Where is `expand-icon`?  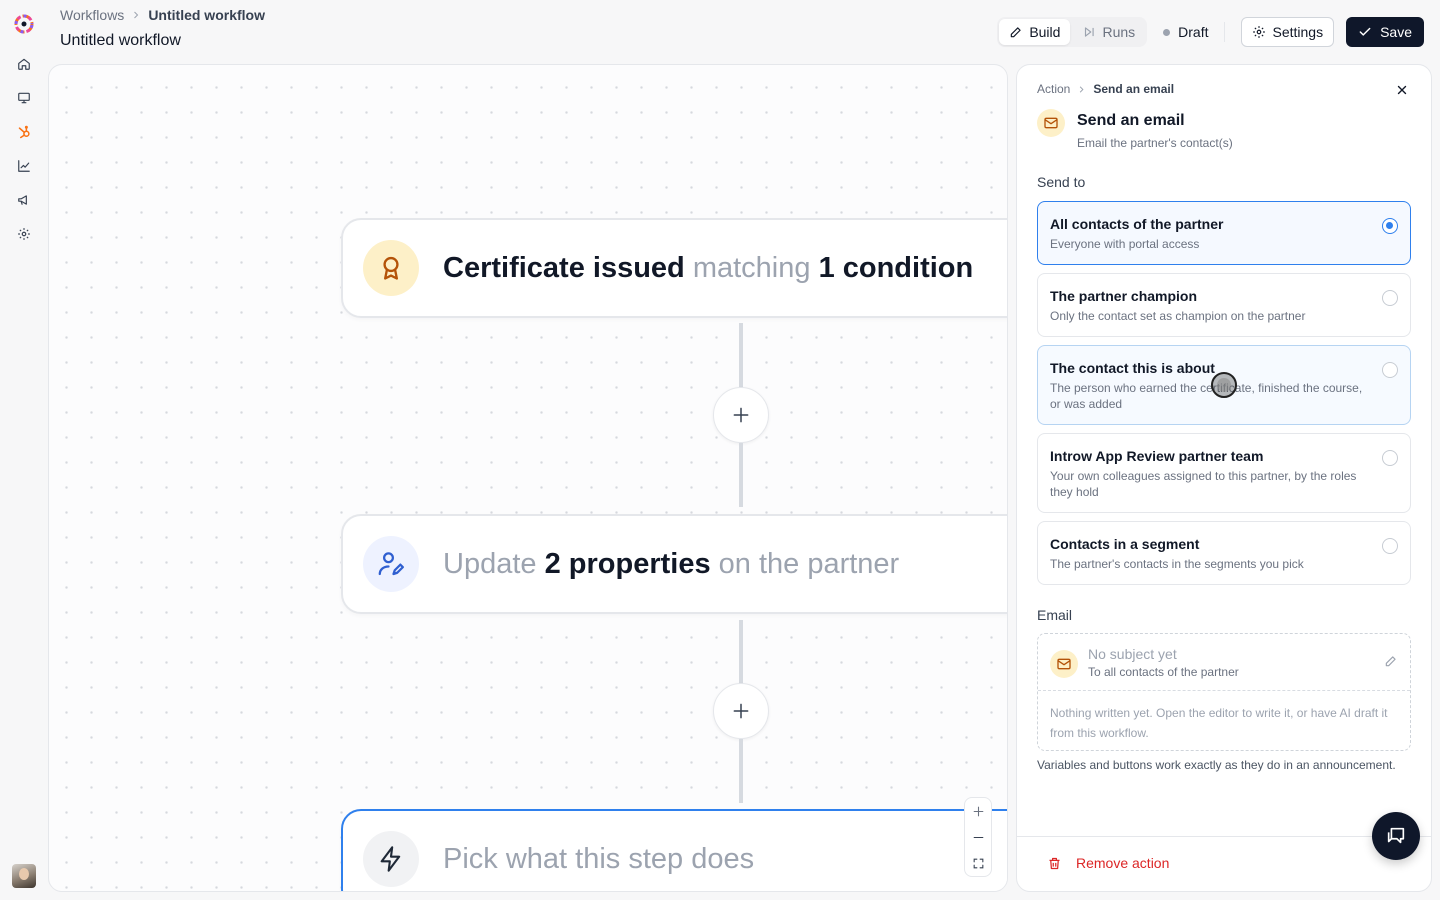 expand-icon is located at coordinates (978, 863).